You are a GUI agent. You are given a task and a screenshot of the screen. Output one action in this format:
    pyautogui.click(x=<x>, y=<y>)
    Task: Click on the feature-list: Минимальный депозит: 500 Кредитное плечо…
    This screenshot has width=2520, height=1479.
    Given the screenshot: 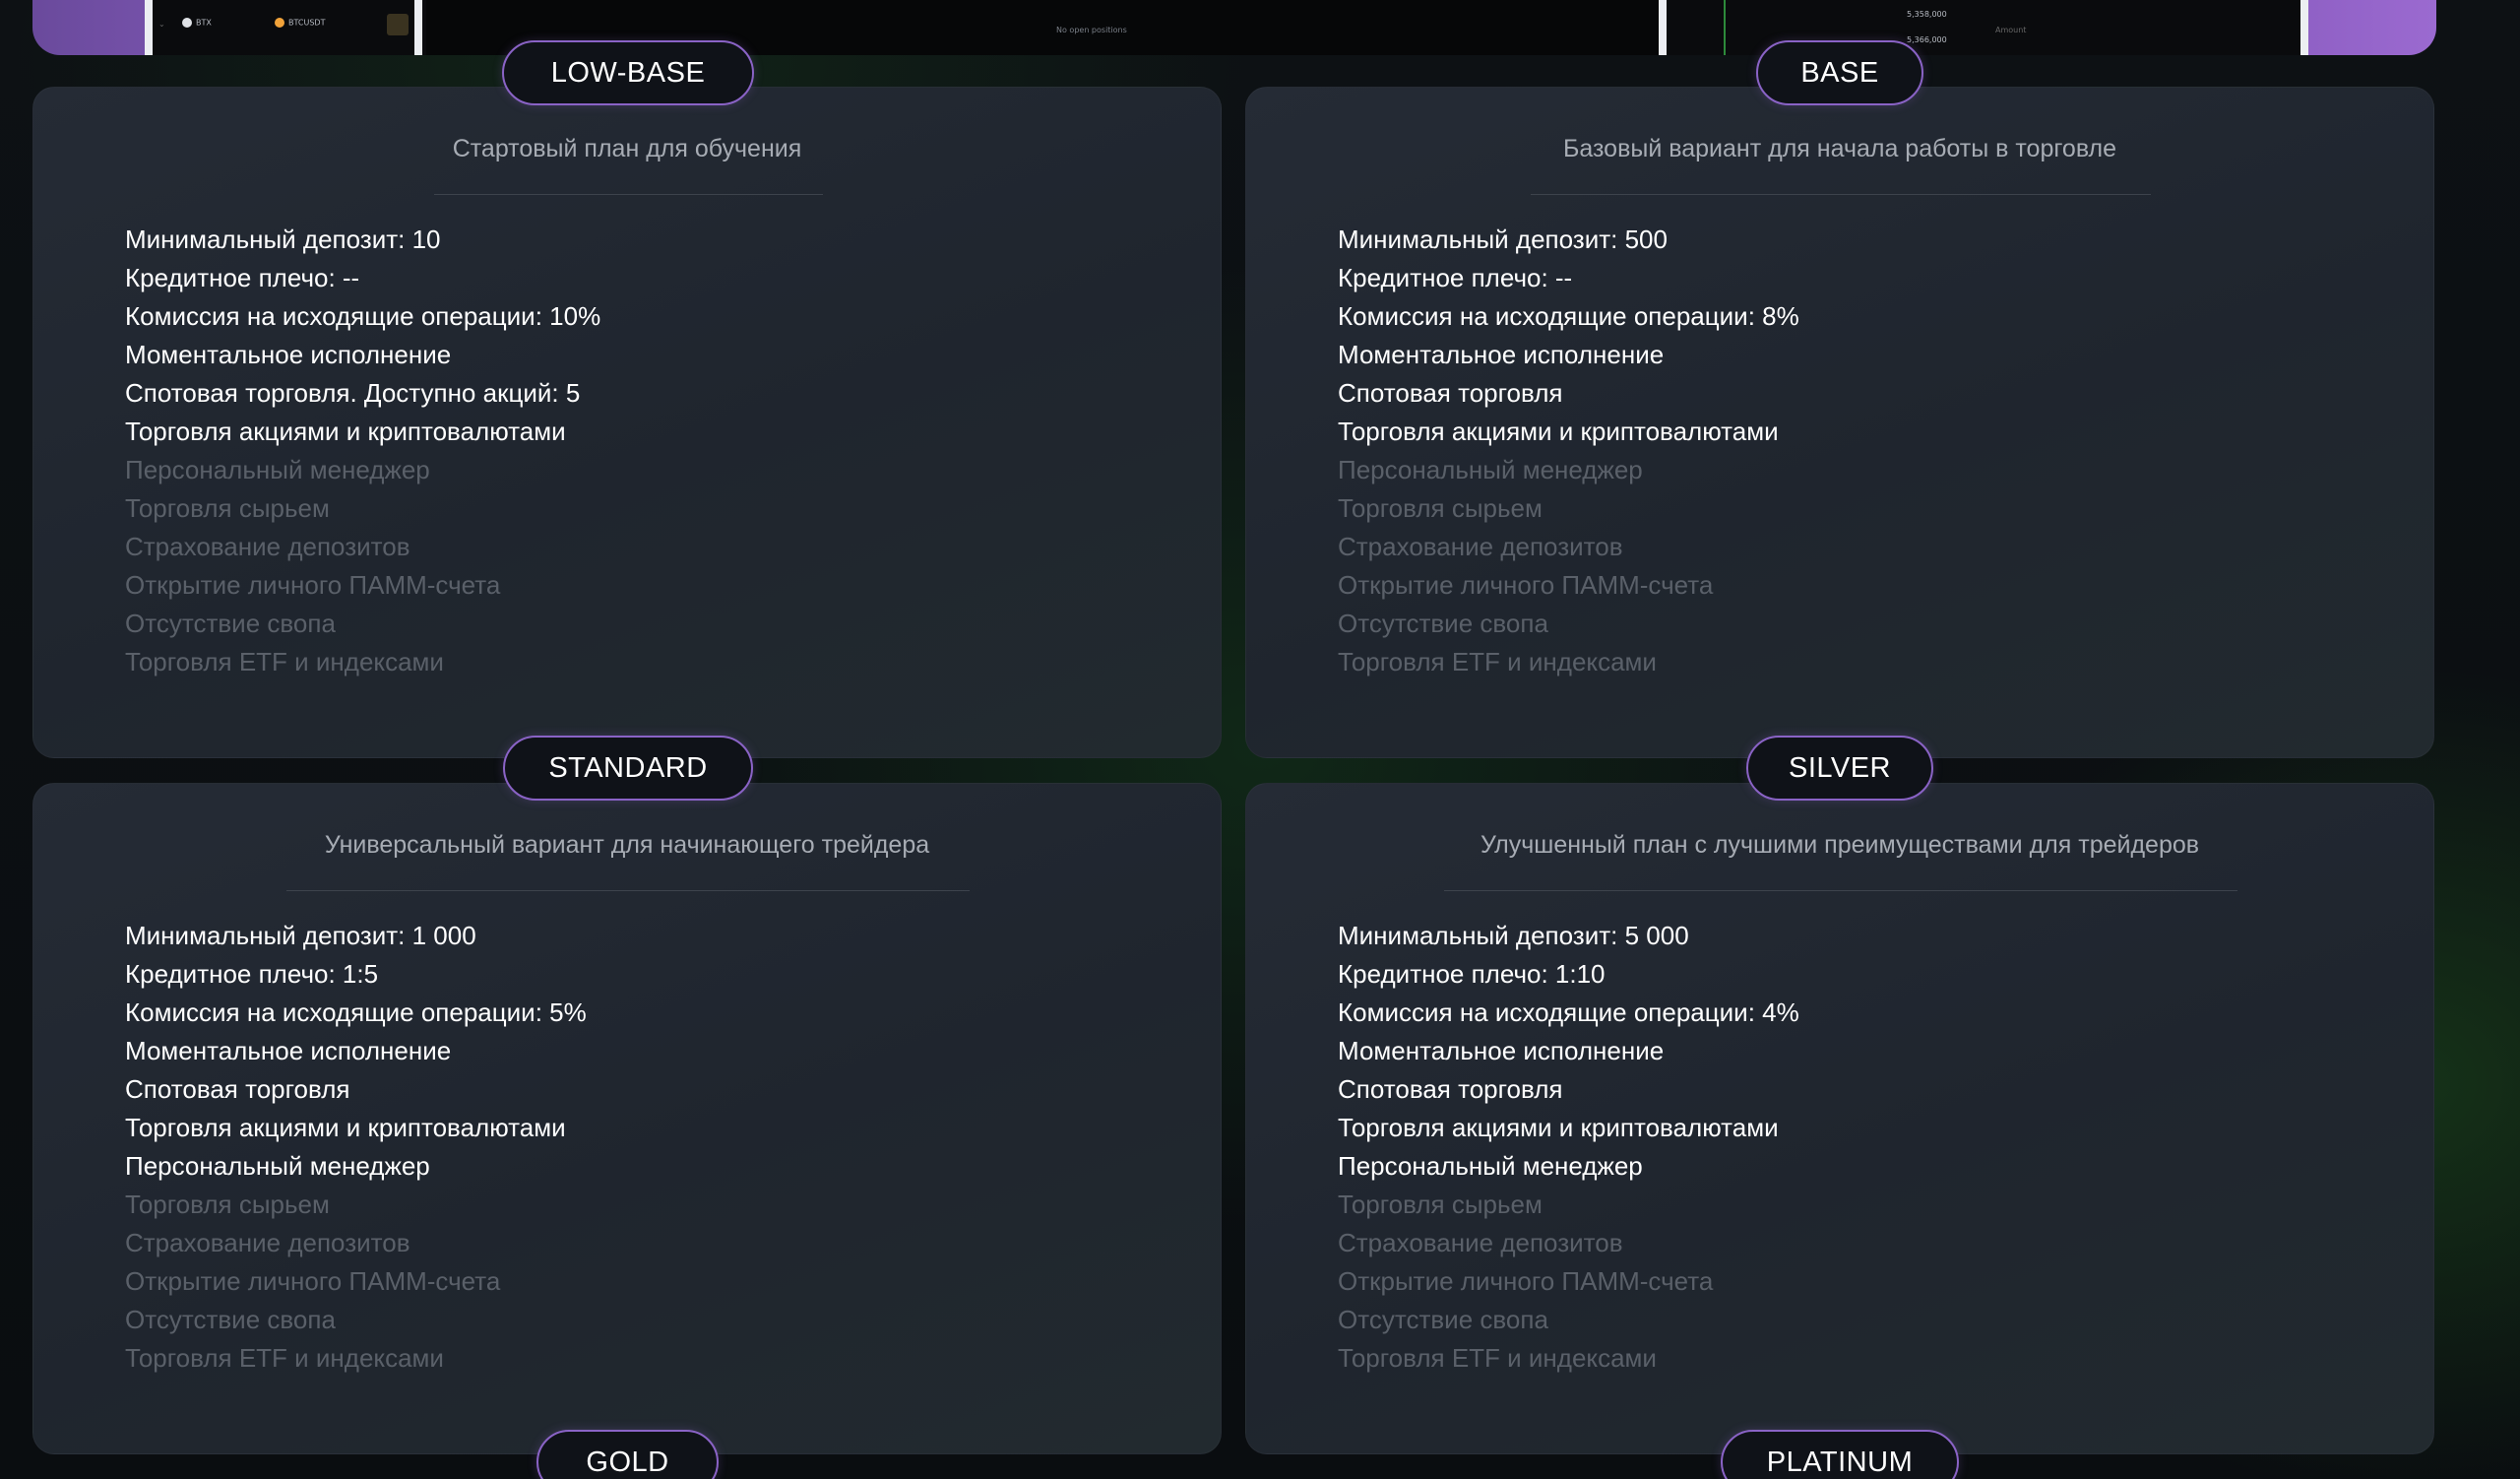 What is the action you would take?
    pyautogui.click(x=1568, y=451)
    